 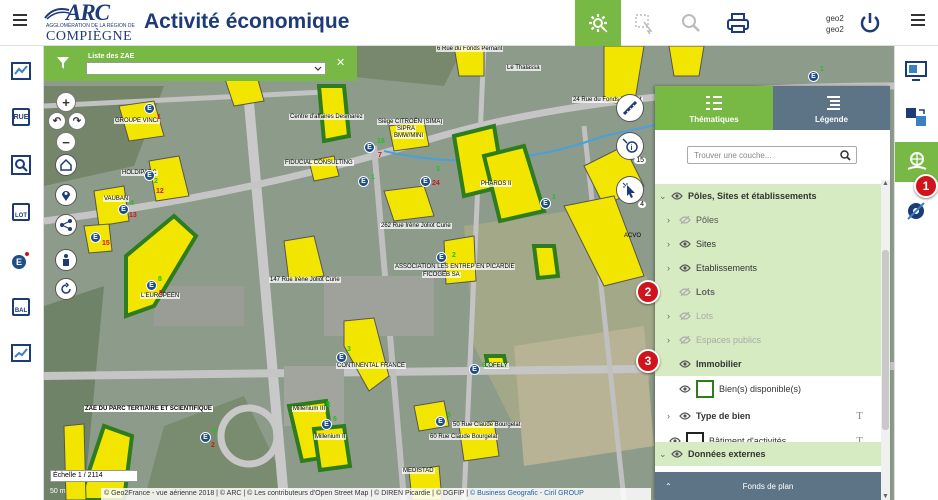 What do you see at coordinates (831, 108) in the screenshot?
I see `tab-legende: Légende` at bounding box center [831, 108].